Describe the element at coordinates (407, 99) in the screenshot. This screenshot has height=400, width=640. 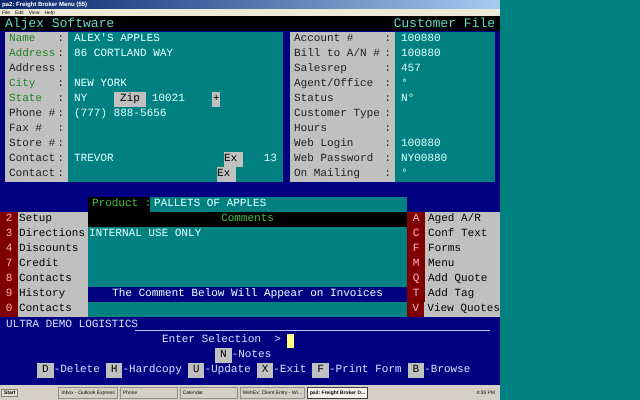
I see `field-value: N°` at that location.